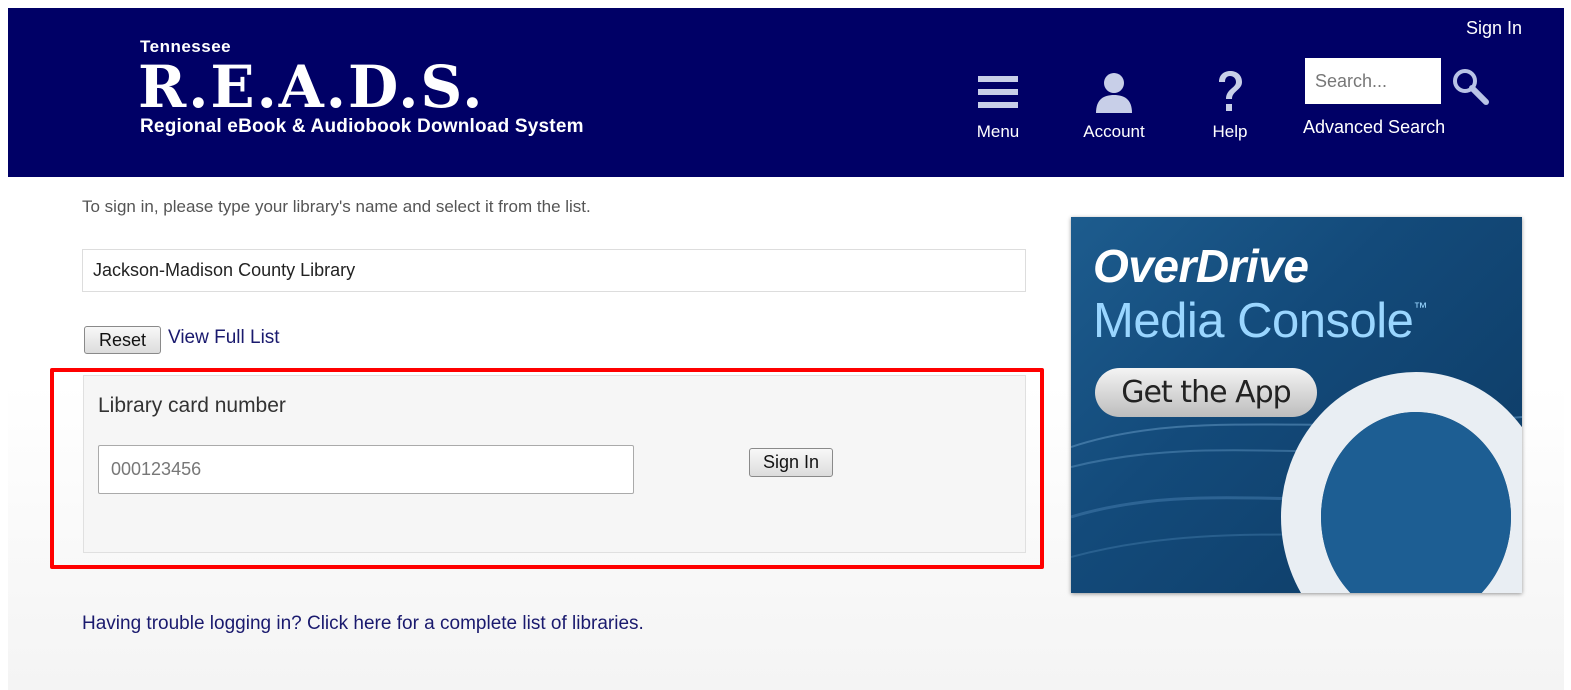 The width and height of the screenshot is (1571, 690). What do you see at coordinates (311, 87) in the screenshot?
I see `logo-title: R.E.A.D.S.` at bounding box center [311, 87].